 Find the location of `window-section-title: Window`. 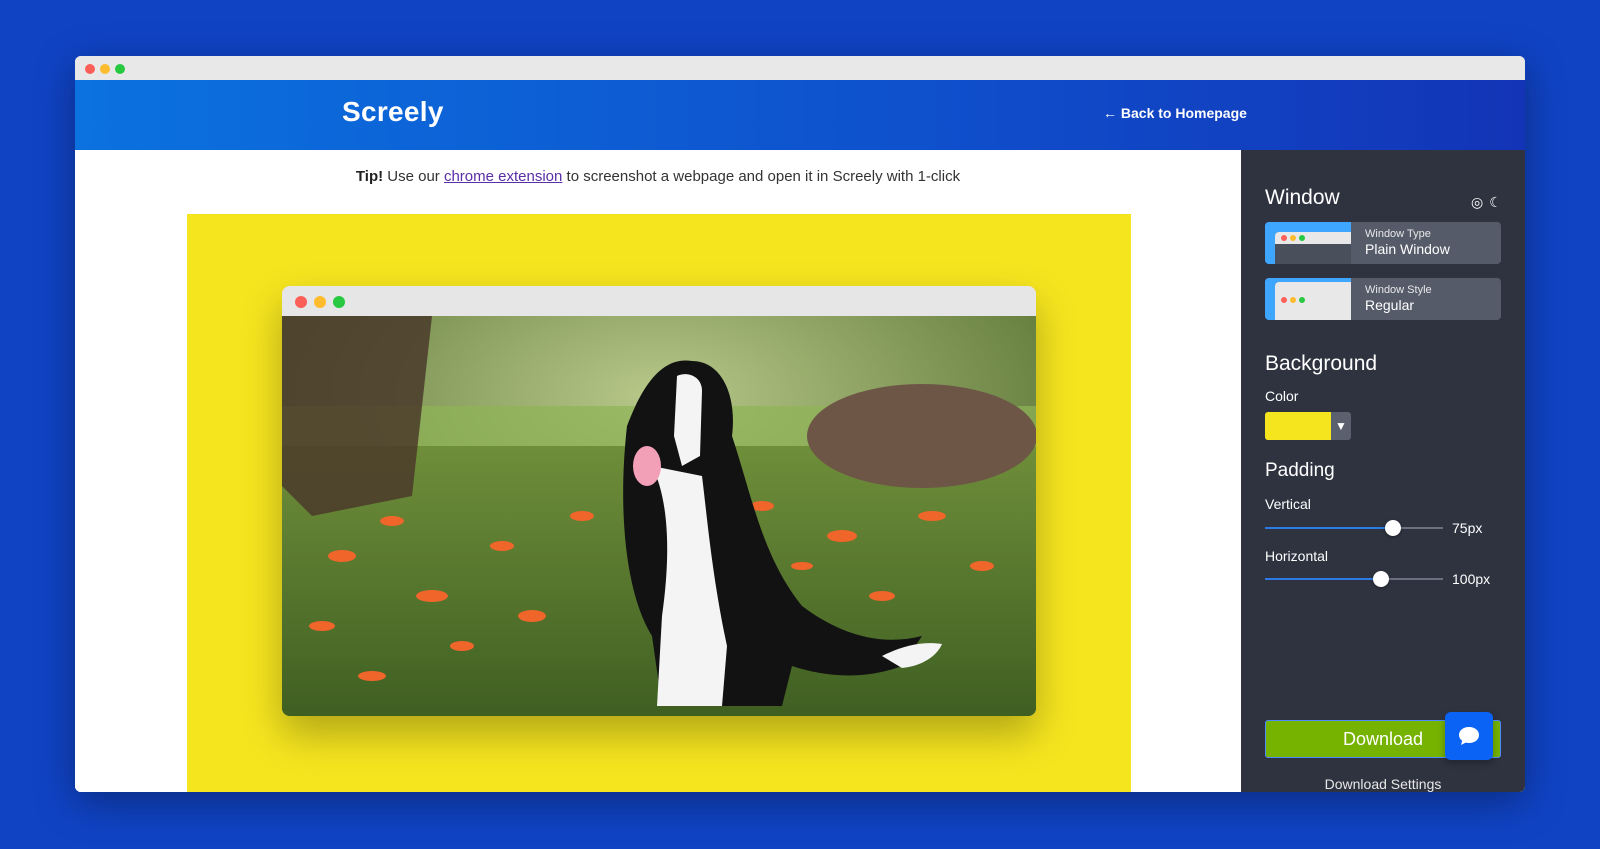

window-section-title: Window is located at coordinates (1302, 197).